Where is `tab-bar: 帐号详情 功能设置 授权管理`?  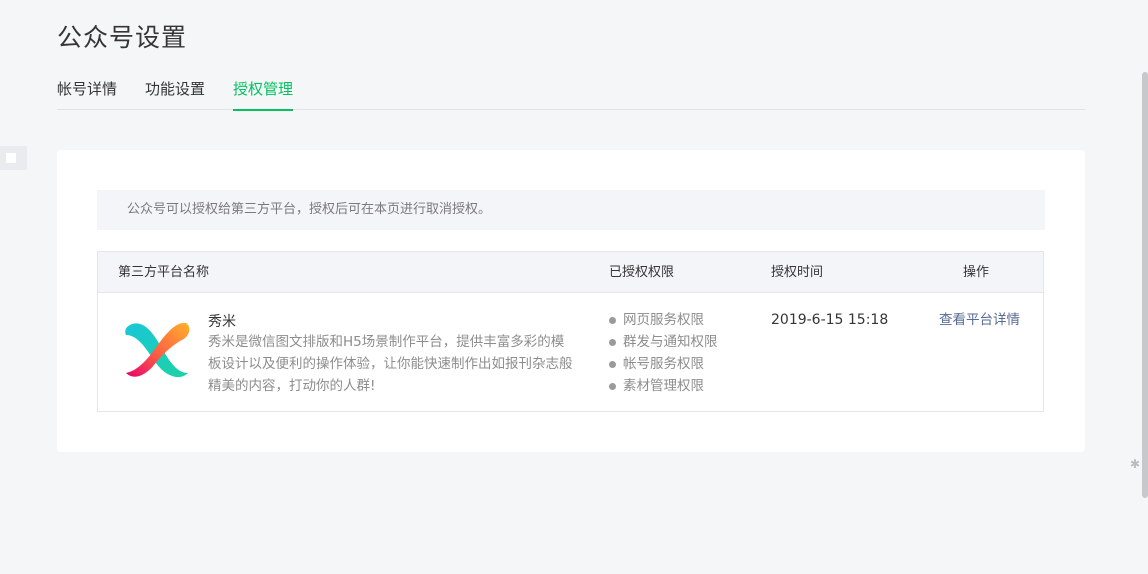 tab-bar: 帐号详情 功能设置 授权管理 is located at coordinates (571, 94).